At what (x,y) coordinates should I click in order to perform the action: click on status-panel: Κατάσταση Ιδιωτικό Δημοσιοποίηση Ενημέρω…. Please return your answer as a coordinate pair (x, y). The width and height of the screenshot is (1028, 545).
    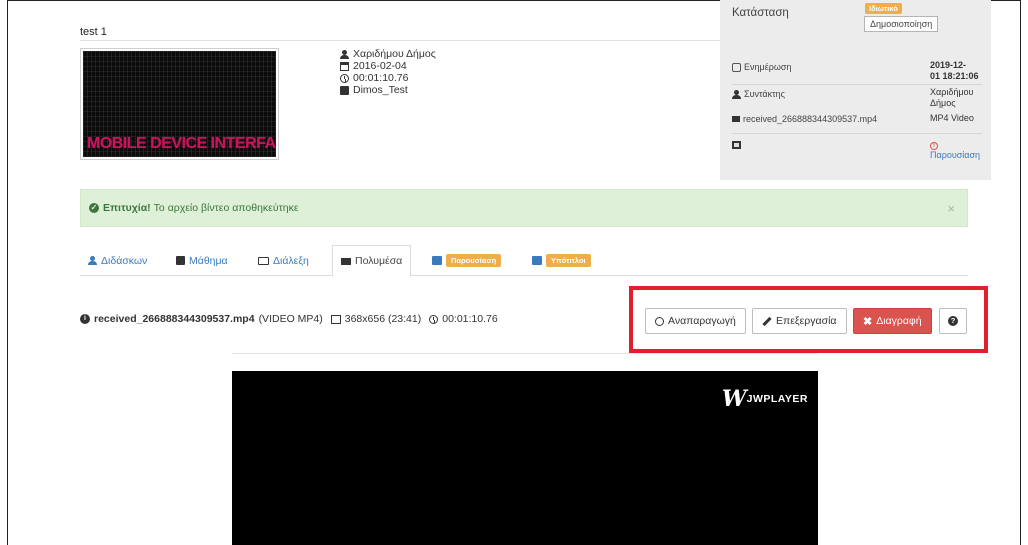
    Looking at the image, I should click on (855, 90).